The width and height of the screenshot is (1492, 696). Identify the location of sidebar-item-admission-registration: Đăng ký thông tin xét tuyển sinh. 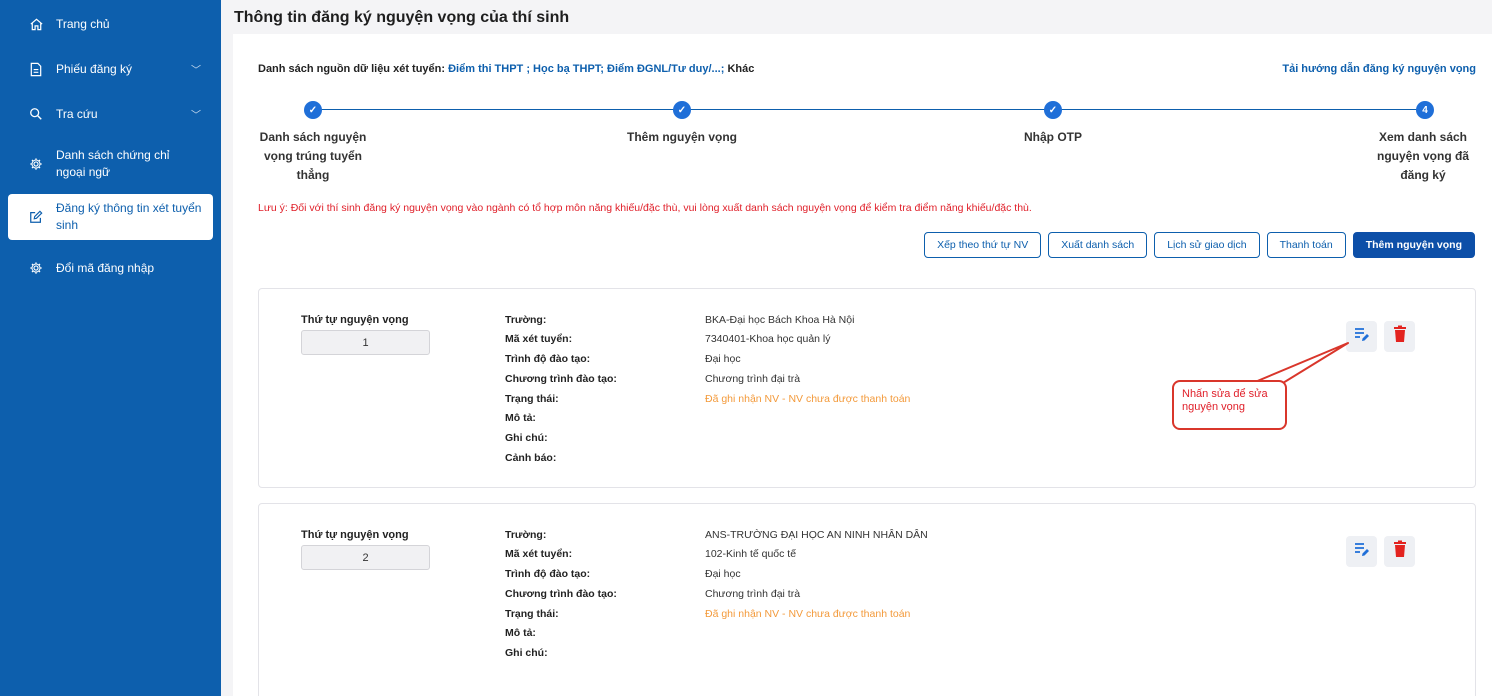
(110, 217).